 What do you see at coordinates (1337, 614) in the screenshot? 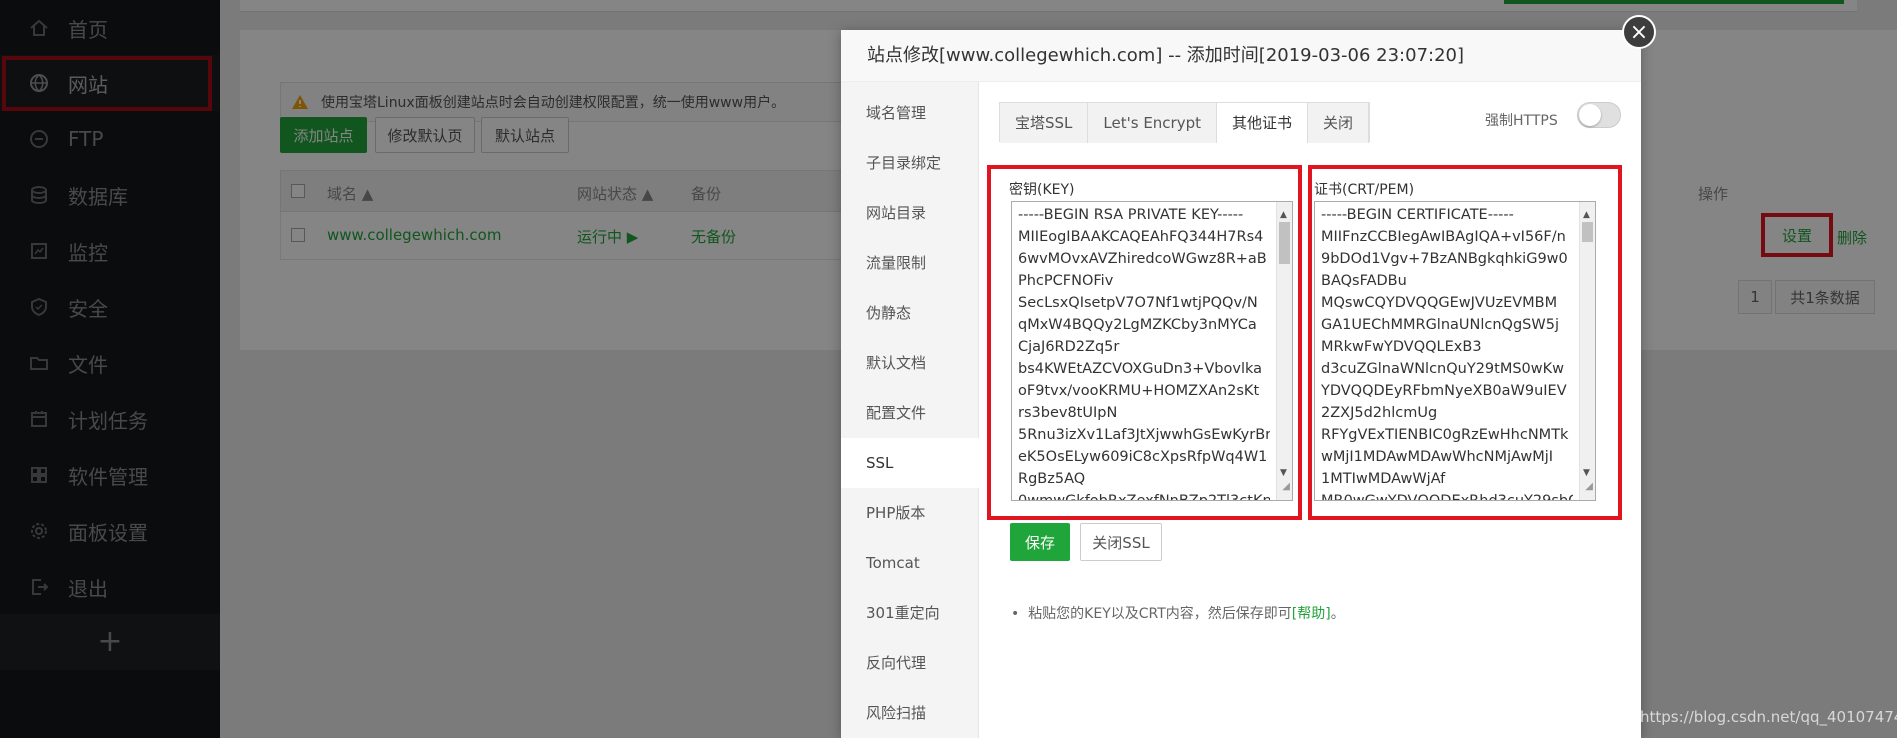
I see `tip-suffix: 。` at bounding box center [1337, 614].